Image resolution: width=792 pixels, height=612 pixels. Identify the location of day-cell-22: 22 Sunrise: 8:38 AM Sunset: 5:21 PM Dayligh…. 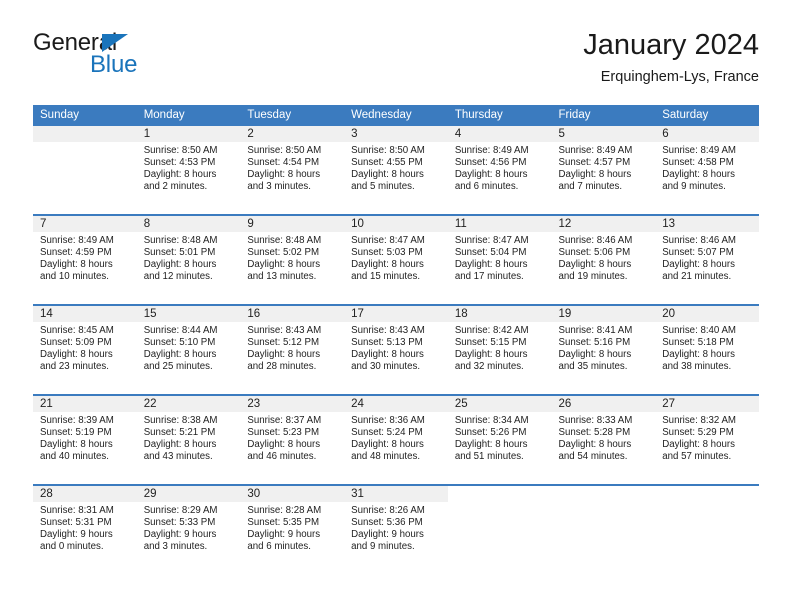
(188, 440).